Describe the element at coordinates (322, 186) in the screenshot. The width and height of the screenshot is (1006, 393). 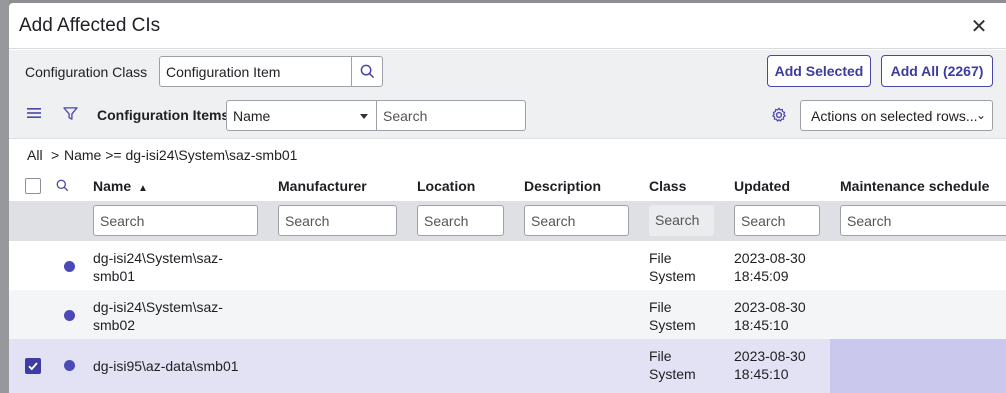
I see `column-header-manufacturer: Manufacturer` at that location.